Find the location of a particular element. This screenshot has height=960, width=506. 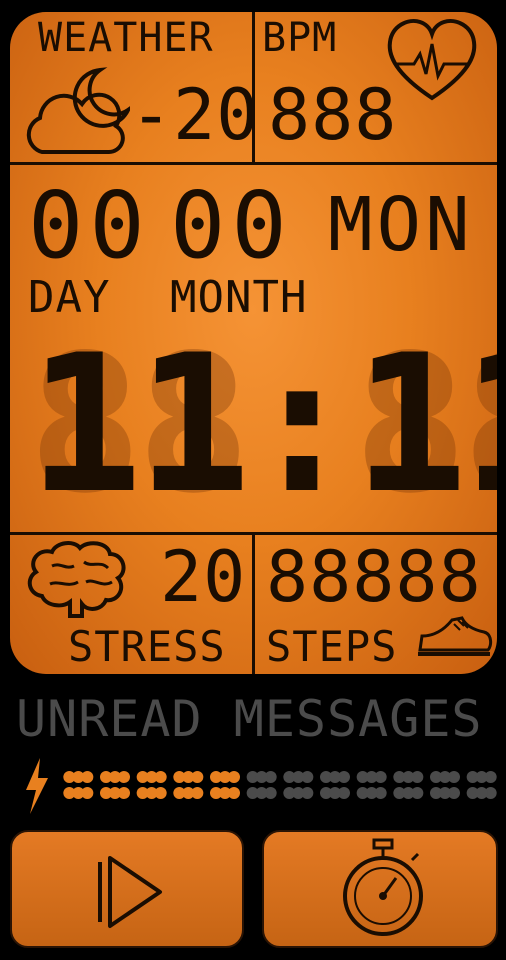

stopwatch-button is located at coordinates (380, 889).